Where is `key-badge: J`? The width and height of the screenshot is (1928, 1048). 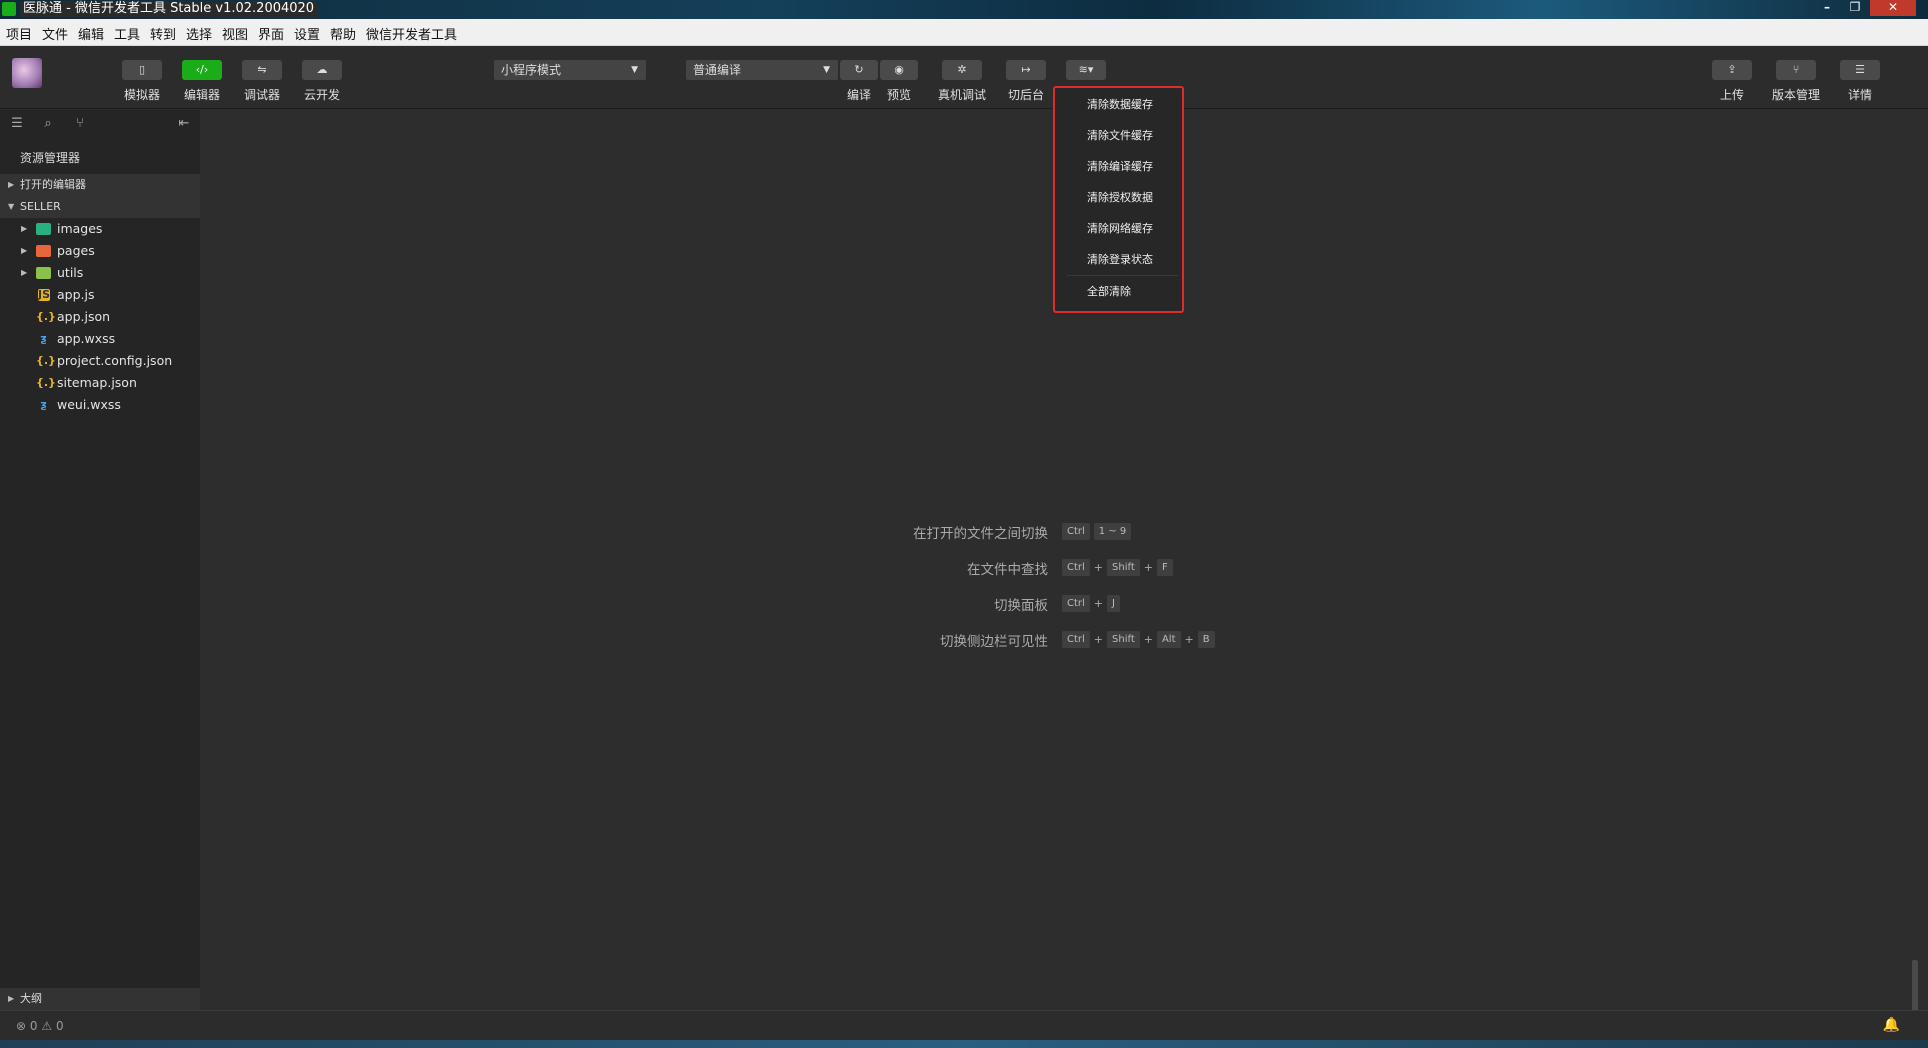
key-badge: J is located at coordinates (1113, 603).